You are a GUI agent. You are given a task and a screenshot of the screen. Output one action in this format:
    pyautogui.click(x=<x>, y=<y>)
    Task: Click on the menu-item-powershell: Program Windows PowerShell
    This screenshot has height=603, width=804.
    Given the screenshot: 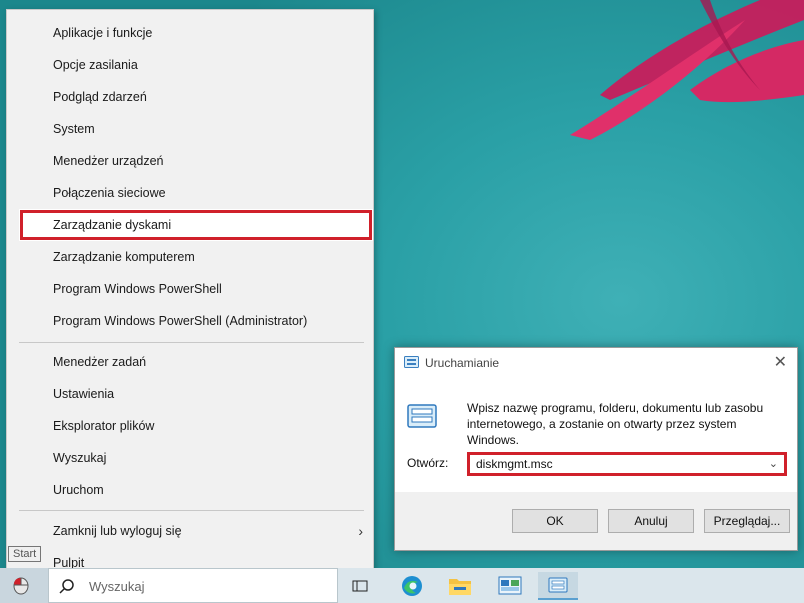 What is the action you would take?
    pyautogui.click(x=190, y=289)
    